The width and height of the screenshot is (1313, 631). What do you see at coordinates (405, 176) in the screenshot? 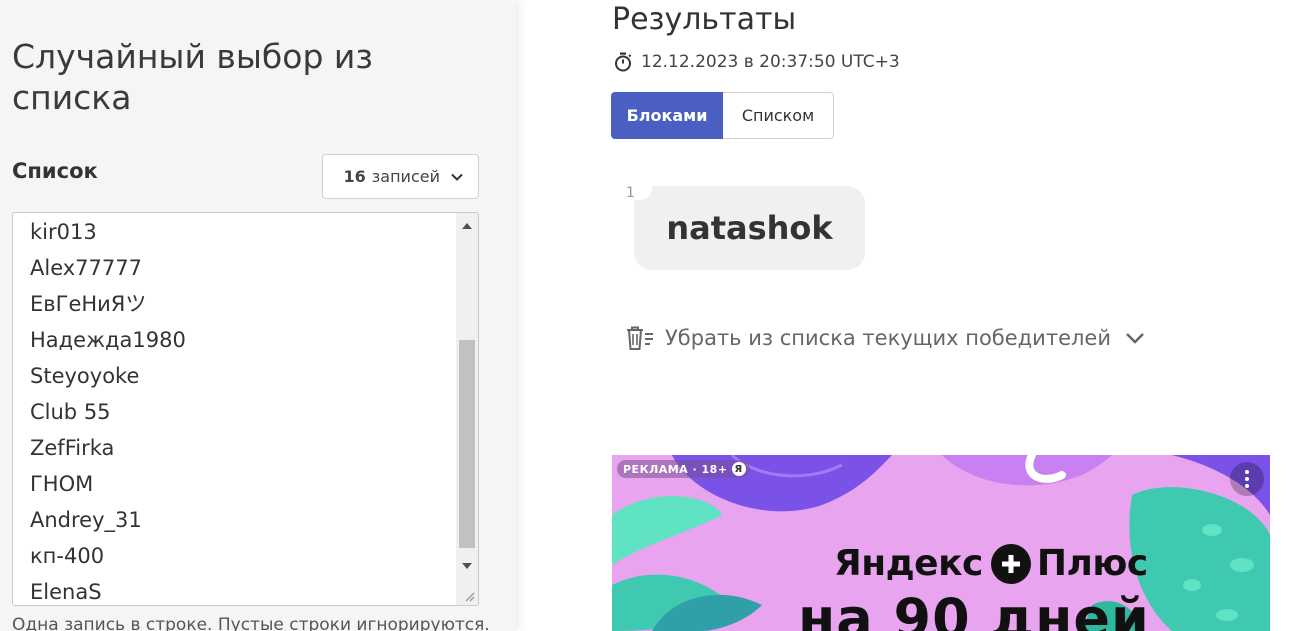
I see `entry-count-suffix: записей` at bounding box center [405, 176].